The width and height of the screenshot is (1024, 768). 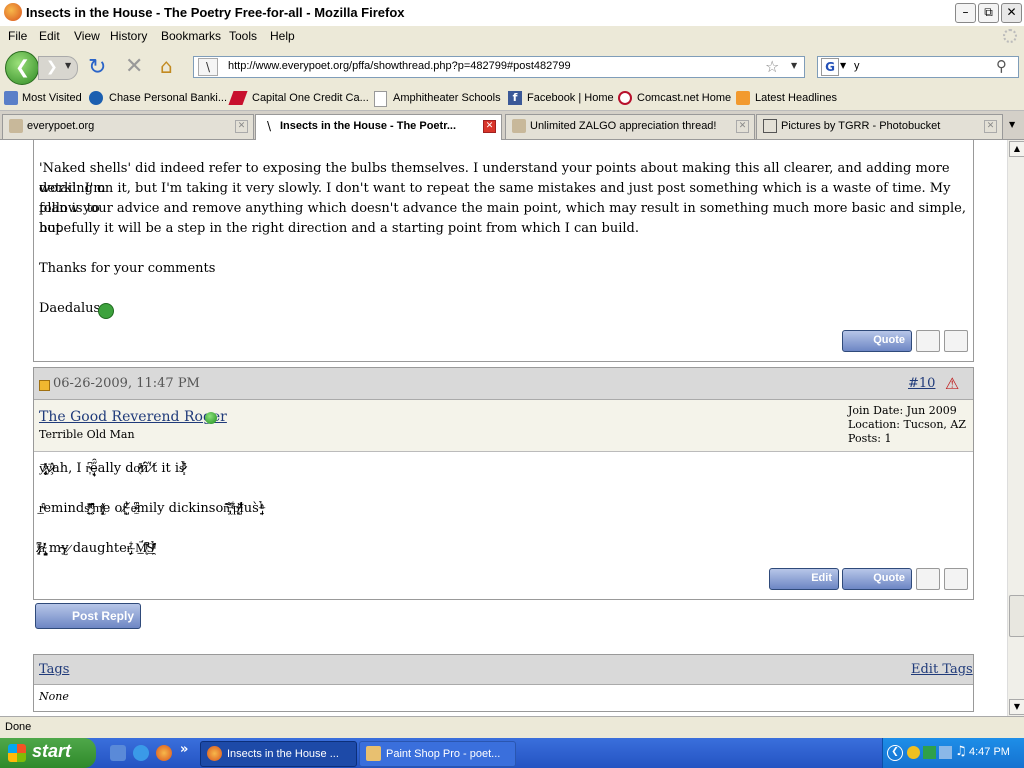 What do you see at coordinates (796, 98) in the screenshot?
I see `bookmark-latest-headlines: Latest Headlines` at bounding box center [796, 98].